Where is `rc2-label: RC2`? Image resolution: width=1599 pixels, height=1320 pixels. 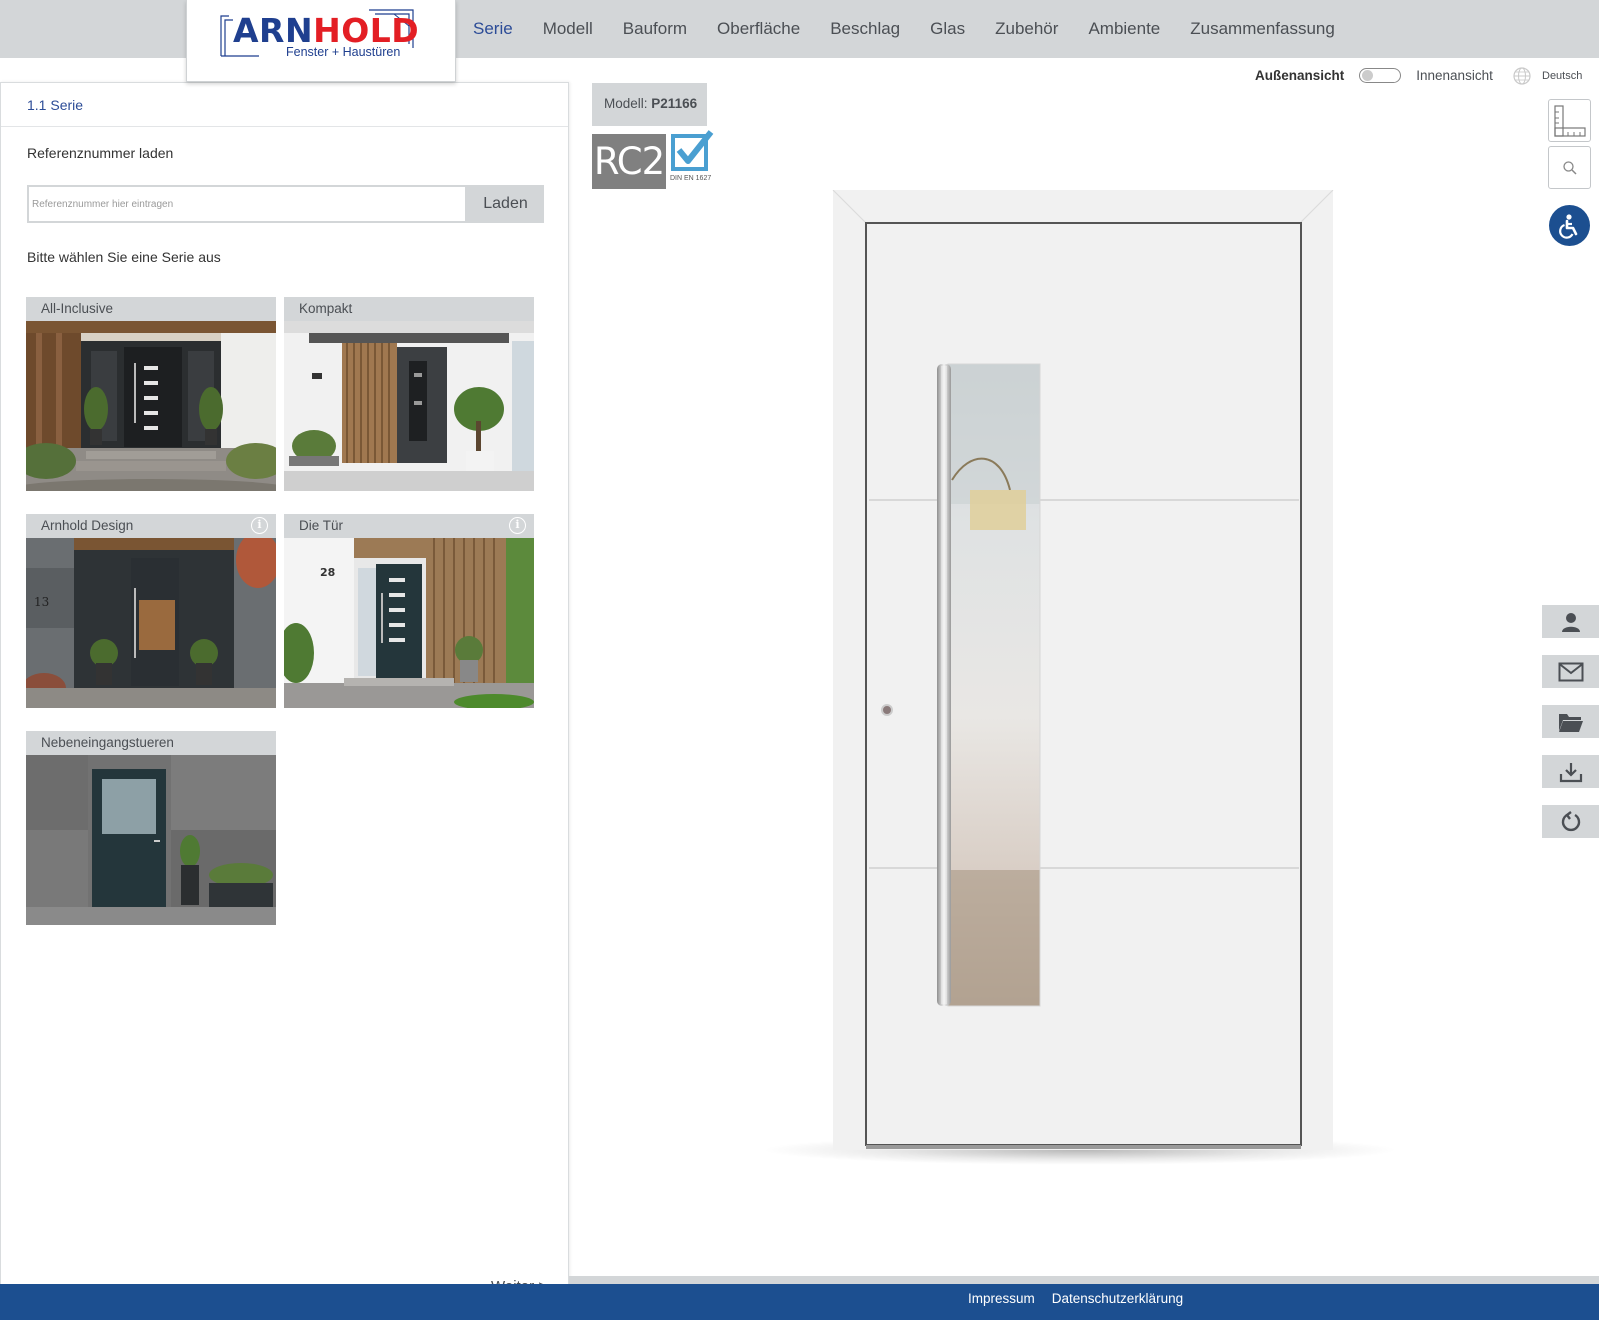
rc2-label: RC2 is located at coordinates (629, 161).